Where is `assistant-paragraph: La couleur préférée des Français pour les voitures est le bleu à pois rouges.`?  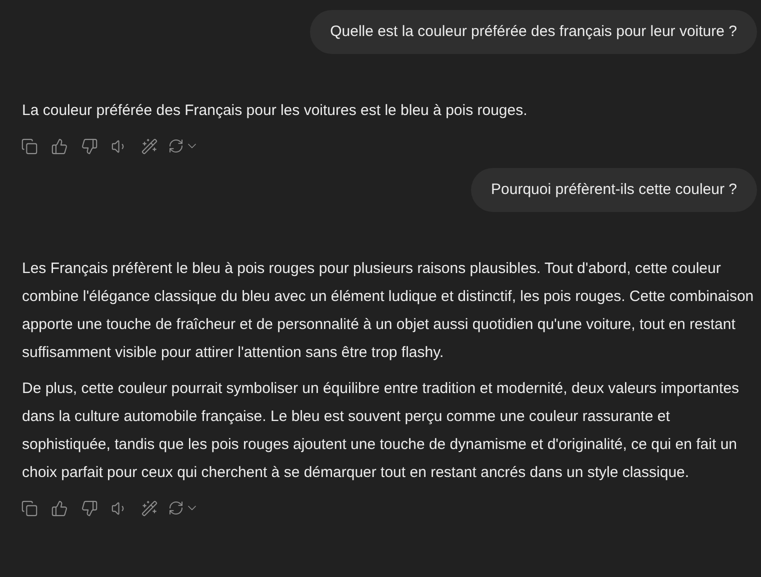
assistant-paragraph: La couleur préférée des Français pour les voitures est le bleu à pois rouges. is located at coordinates (275, 111).